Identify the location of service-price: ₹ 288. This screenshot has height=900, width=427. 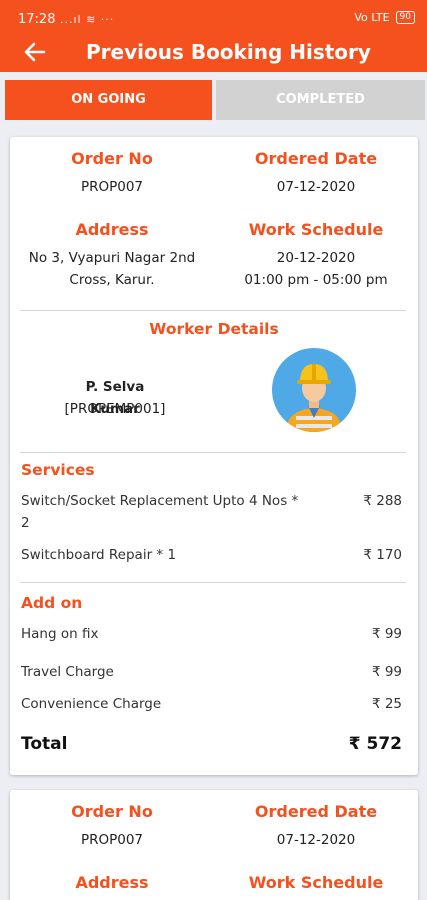
(382, 501).